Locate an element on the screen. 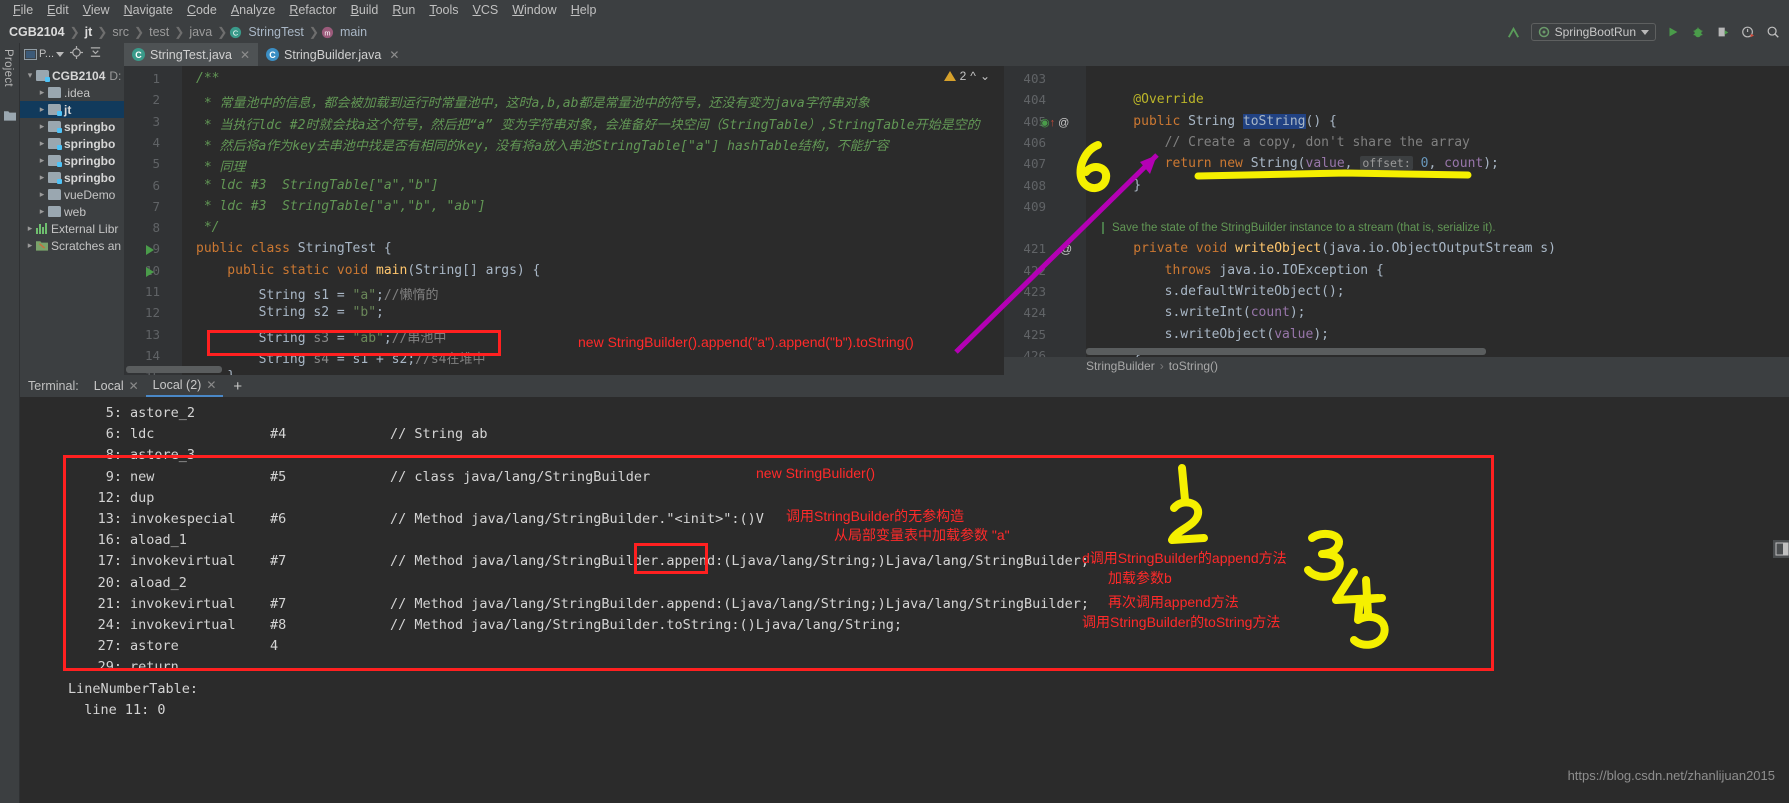  right-breadcrumb-item: toString() is located at coordinates (1193, 366).